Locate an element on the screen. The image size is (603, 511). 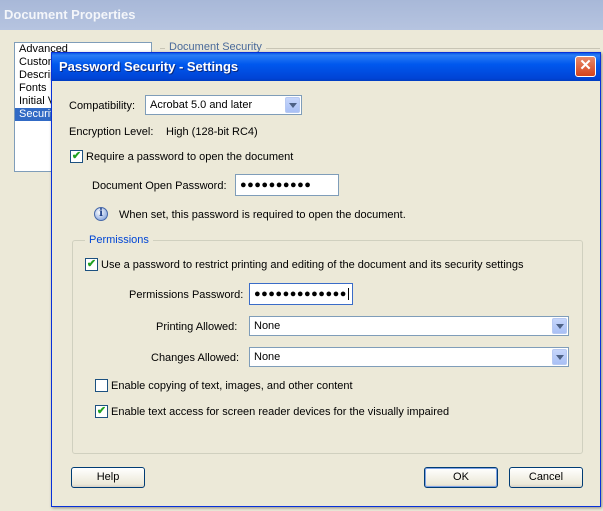
document-properties-title: Document Properties is located at coordinates (301, 15).